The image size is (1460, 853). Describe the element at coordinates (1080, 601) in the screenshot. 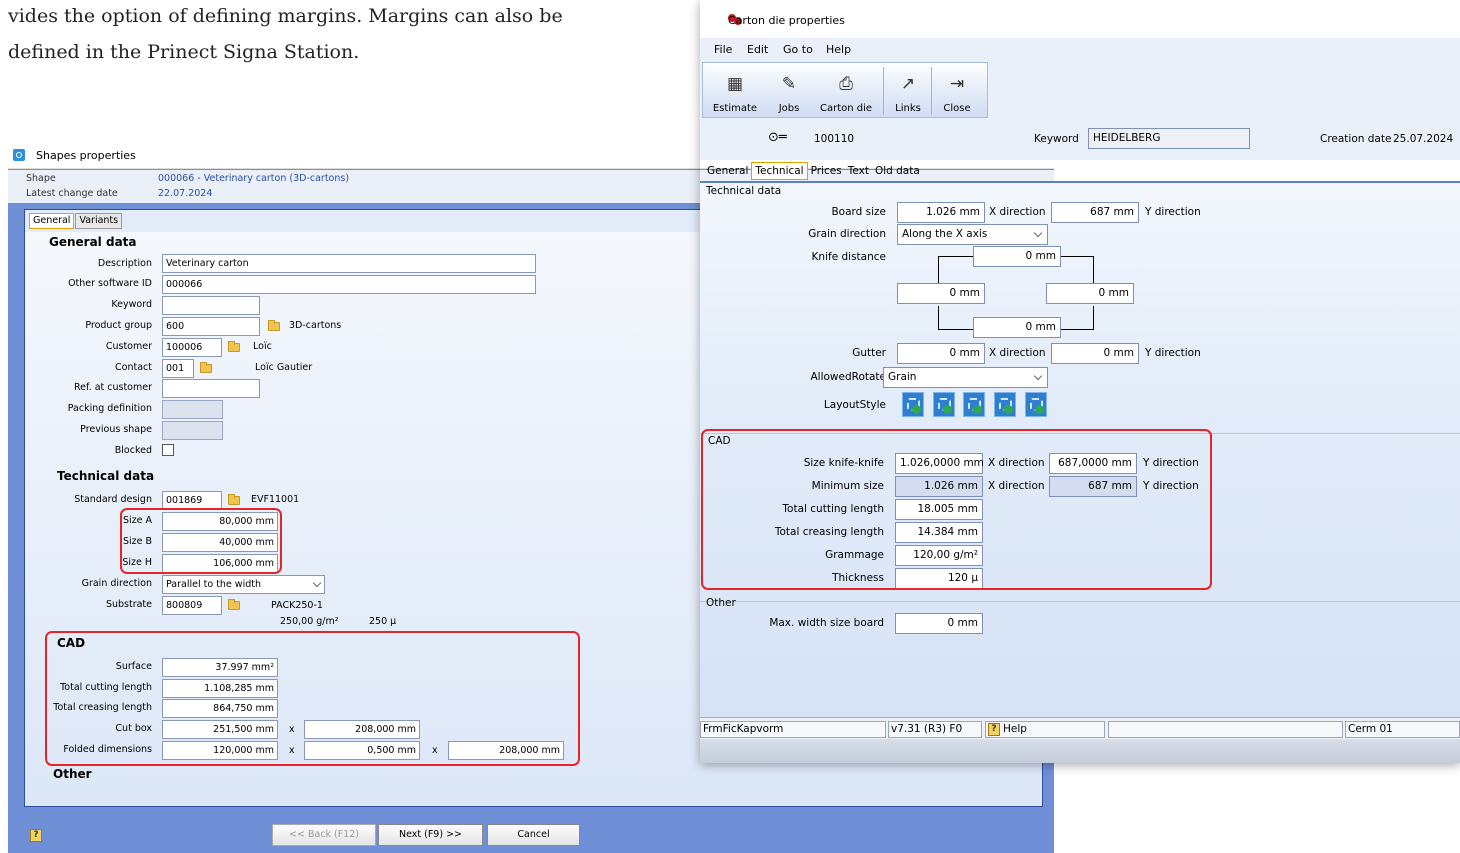

I see `group-divider` at that location.